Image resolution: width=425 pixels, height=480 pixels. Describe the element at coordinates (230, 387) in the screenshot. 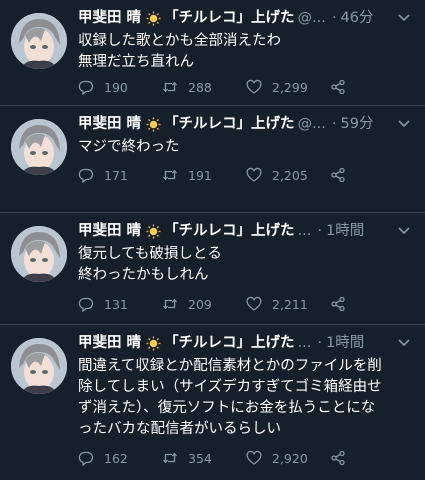

I see `tweet-text-line: 除してしまい（サイズデカすぎてゴミ箱経由せ` at that location.